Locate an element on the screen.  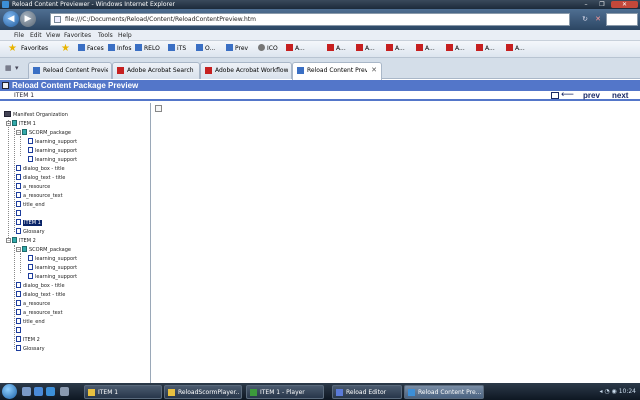
close-tab-icon: ✕ is located at coordinates (374, 70).